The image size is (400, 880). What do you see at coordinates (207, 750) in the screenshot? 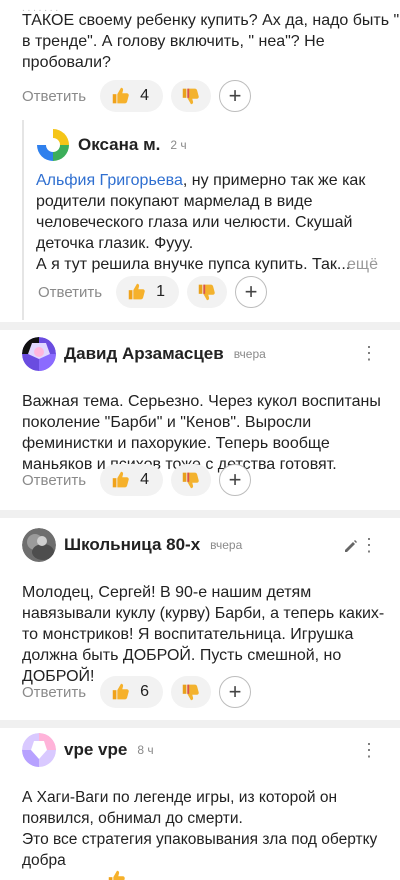
I see `comment-header: vpe vpe 8 ч` at bounding box center [207, 750].